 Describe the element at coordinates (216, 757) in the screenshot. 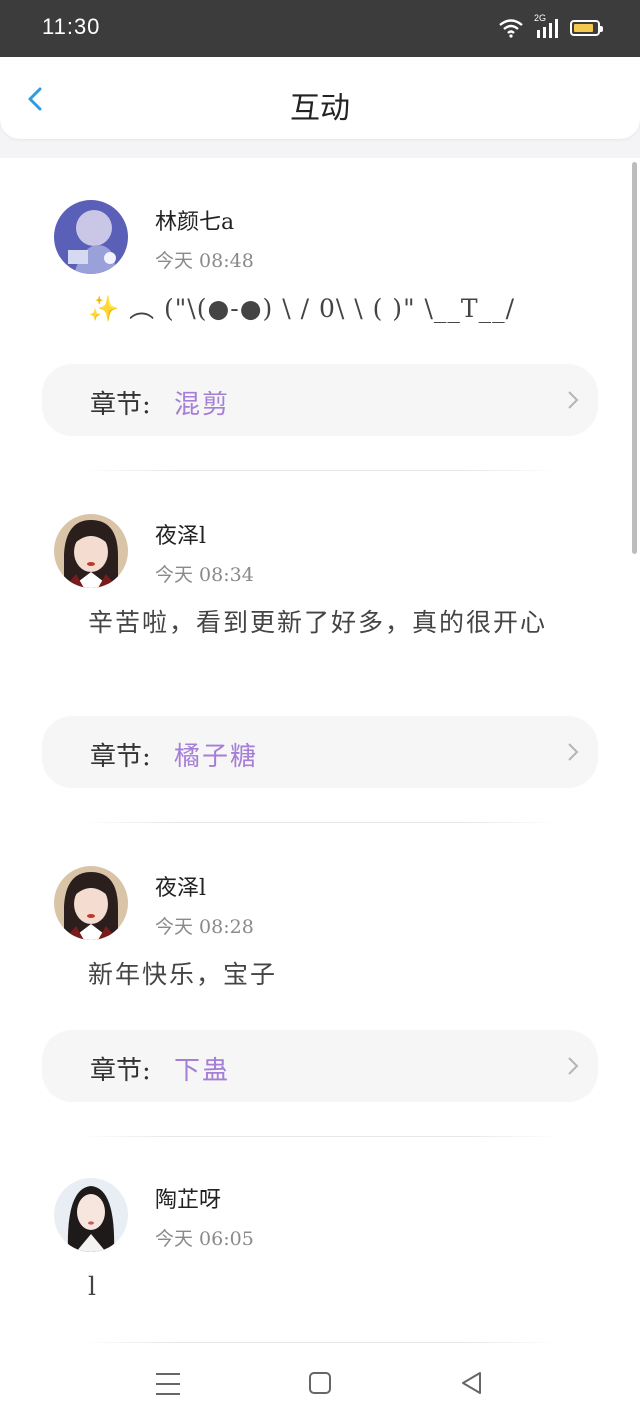

I see `chapter-name: 橘子糖` at that location.